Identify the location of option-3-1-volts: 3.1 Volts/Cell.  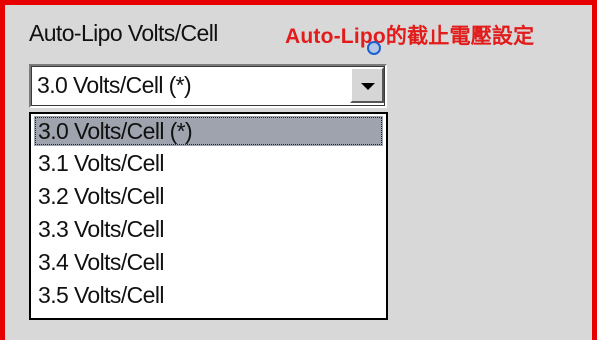
(208, 163).